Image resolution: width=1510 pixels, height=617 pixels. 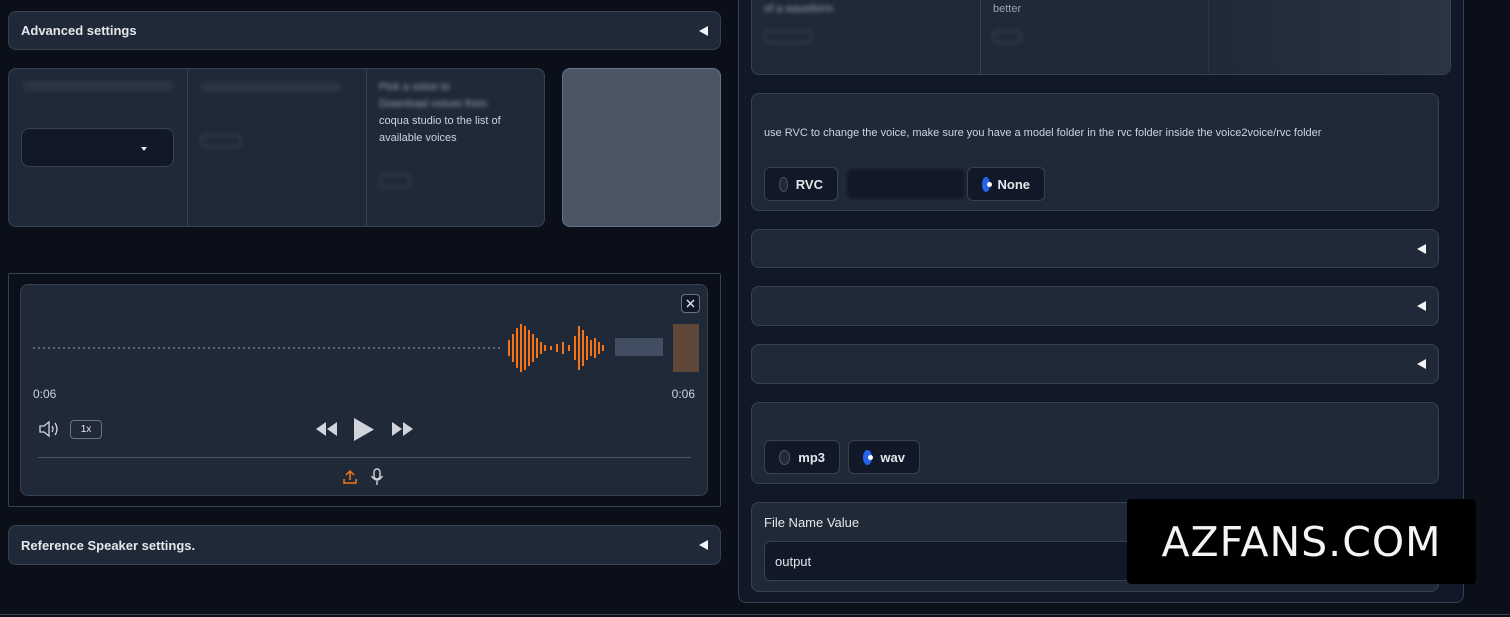 I want to click on time-total: 0:06, so click(x=683, y=394).